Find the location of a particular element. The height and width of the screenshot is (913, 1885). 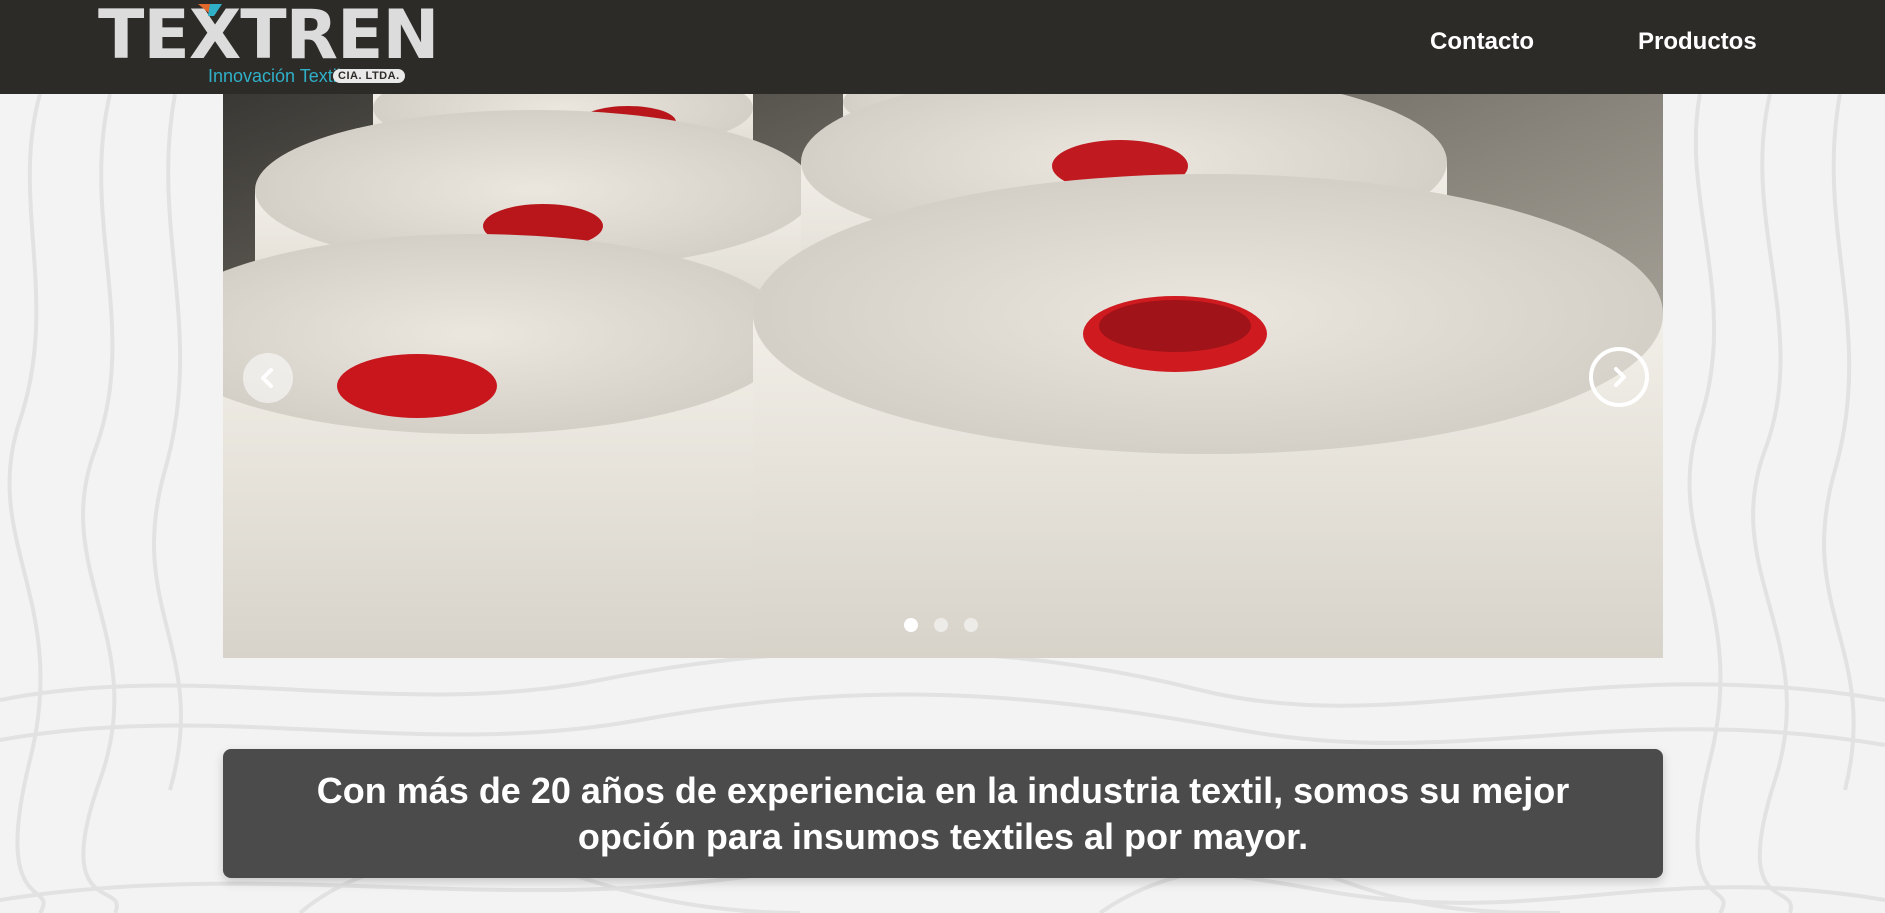

textren-logo: TEXTREN Innovación Textil CIA. LTDA. is located at coordinates (273, 45).